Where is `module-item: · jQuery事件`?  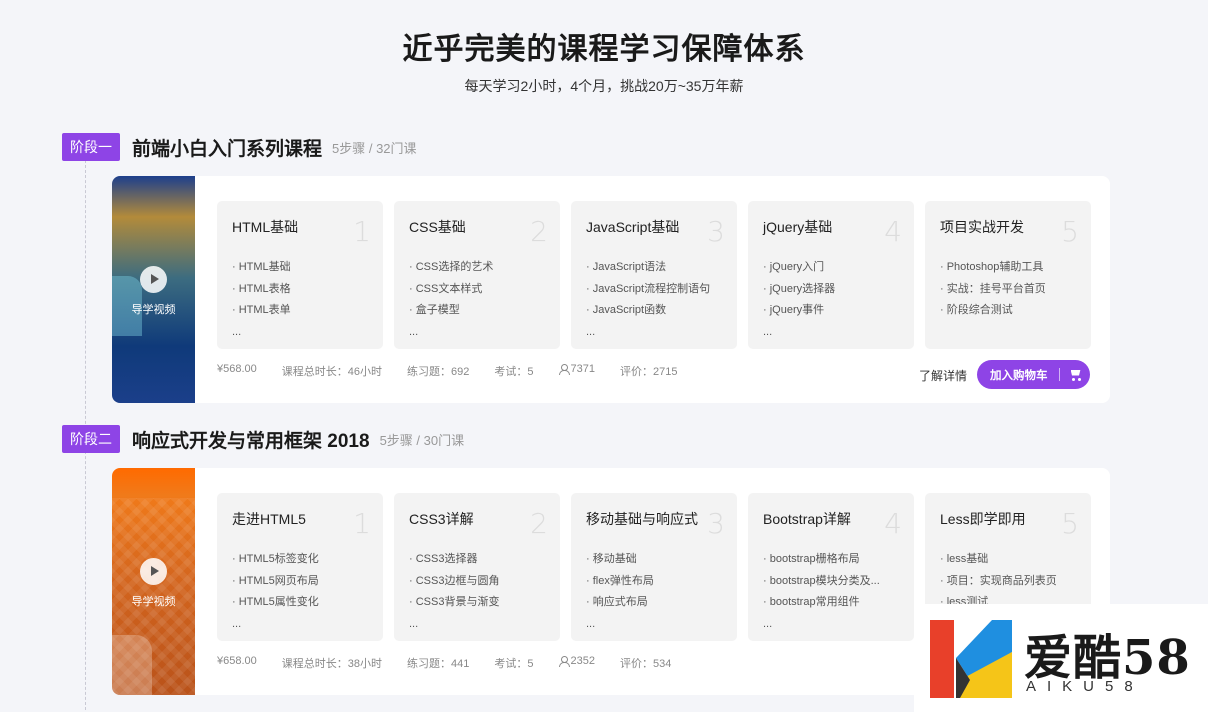 module-item: · jQuery事件 is located at coordinates (794, 310).